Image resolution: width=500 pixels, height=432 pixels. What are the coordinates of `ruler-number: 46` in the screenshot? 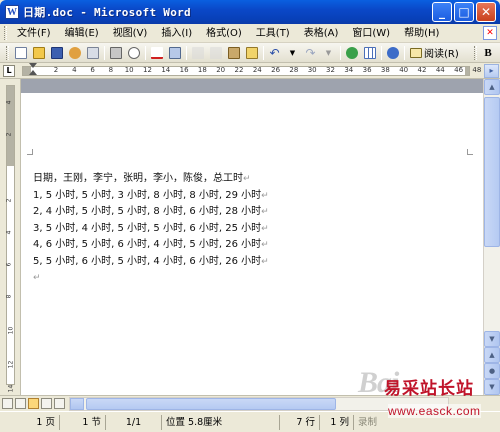 It's located at (459, 70).